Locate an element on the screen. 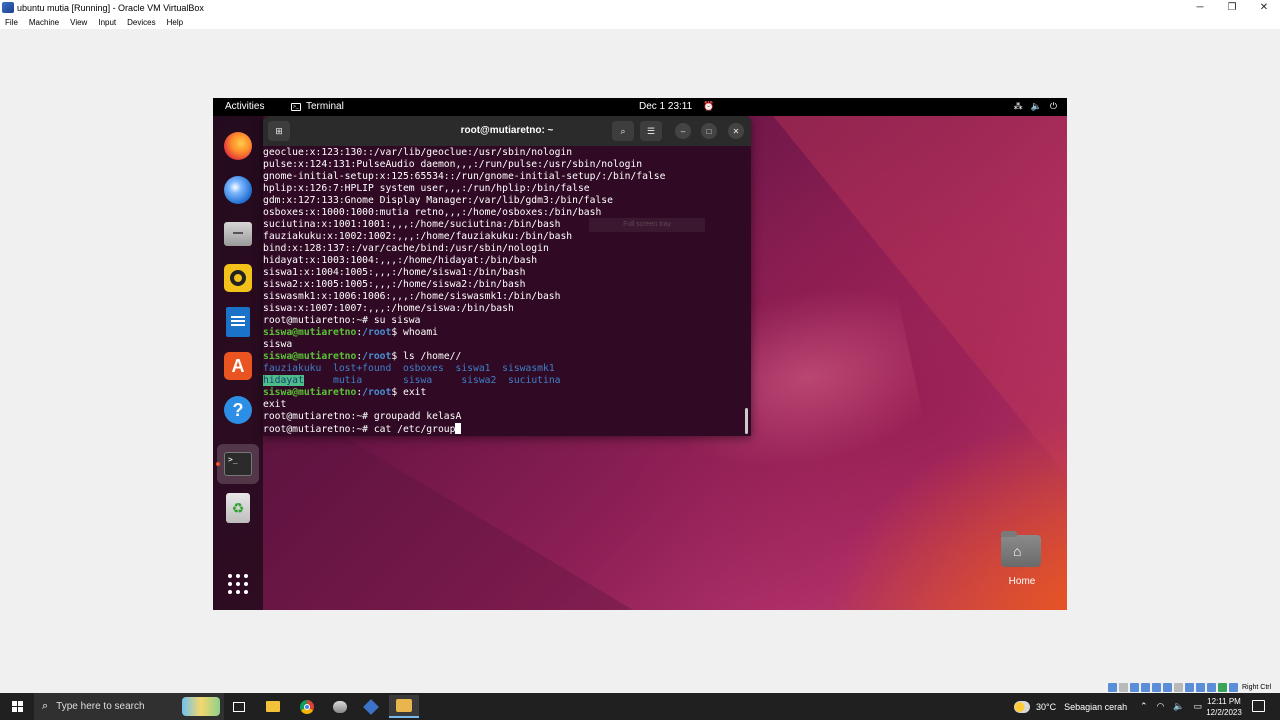 This screenshot has width=1280, height=720. shared-folders-icon is located at coordinates (1167, 687).